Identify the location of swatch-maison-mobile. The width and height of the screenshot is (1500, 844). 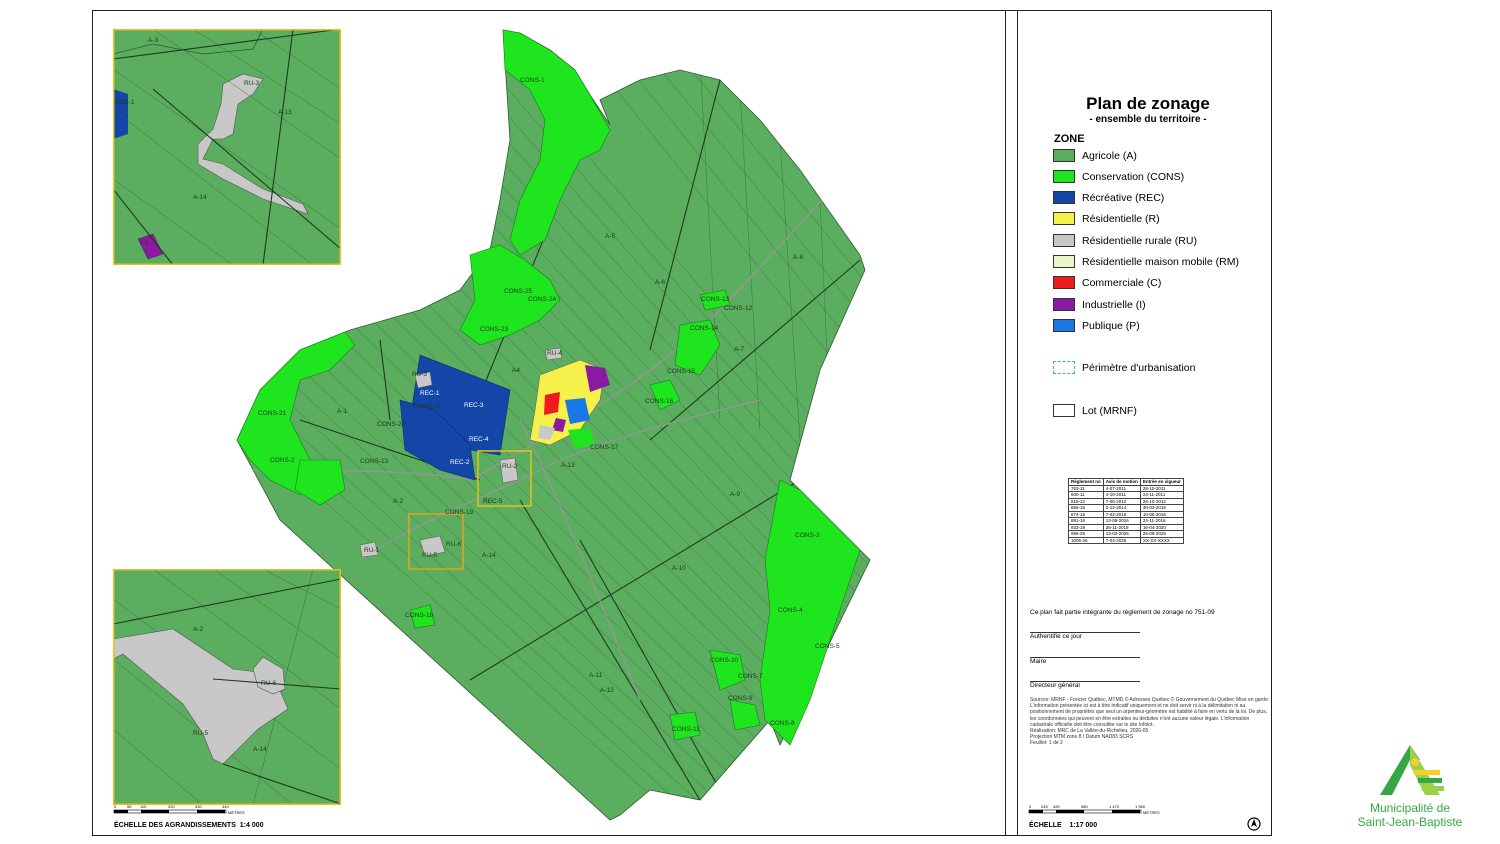
(1064, 261).